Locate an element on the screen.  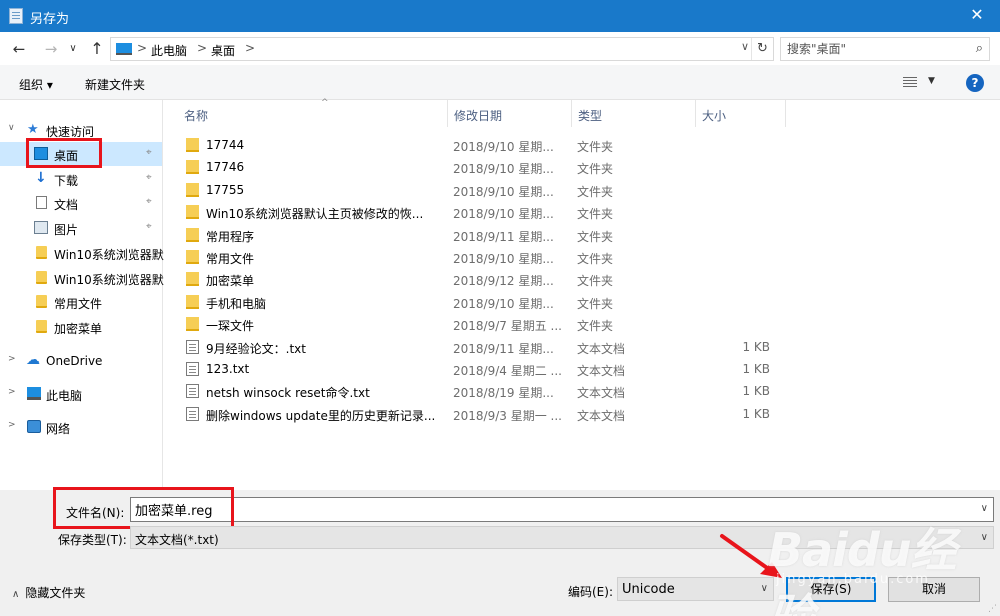
help-button: ? is located at coordinates (975, 83).